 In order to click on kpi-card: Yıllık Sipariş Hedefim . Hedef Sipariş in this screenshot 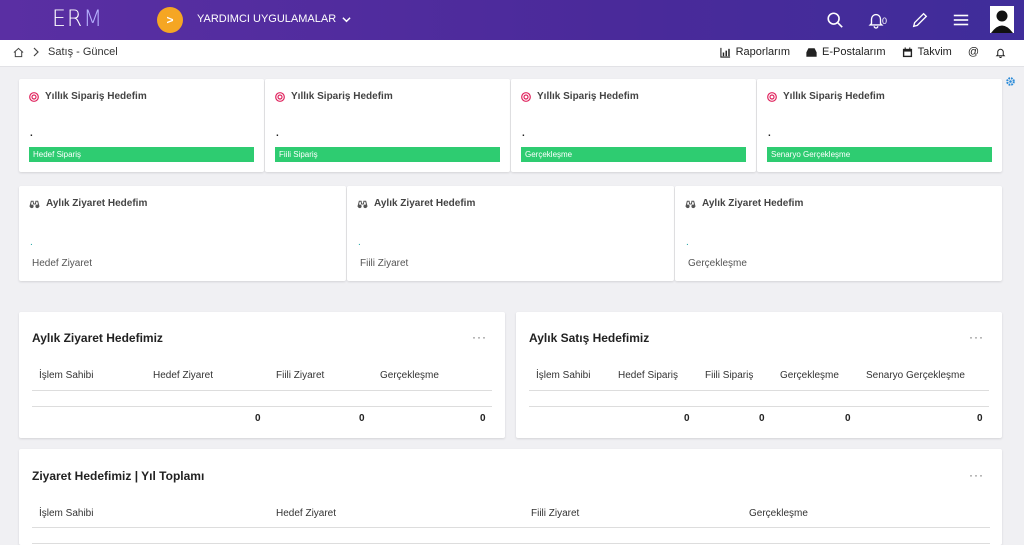, I will do `click(141, 125)`.